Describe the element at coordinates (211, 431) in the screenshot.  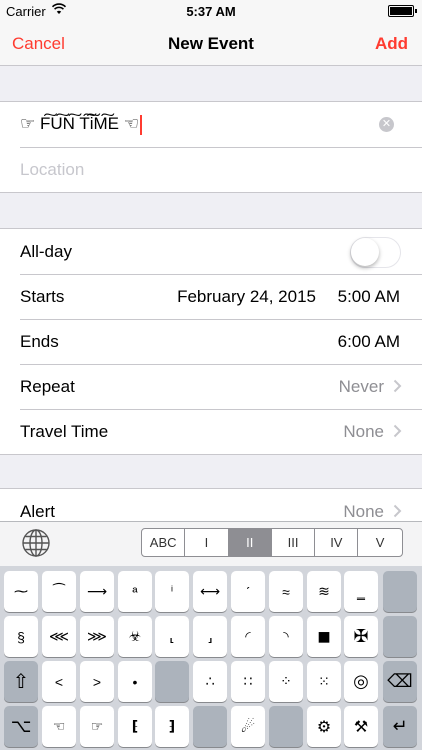
I see `travel-time-row: Travel Time None` at that location.